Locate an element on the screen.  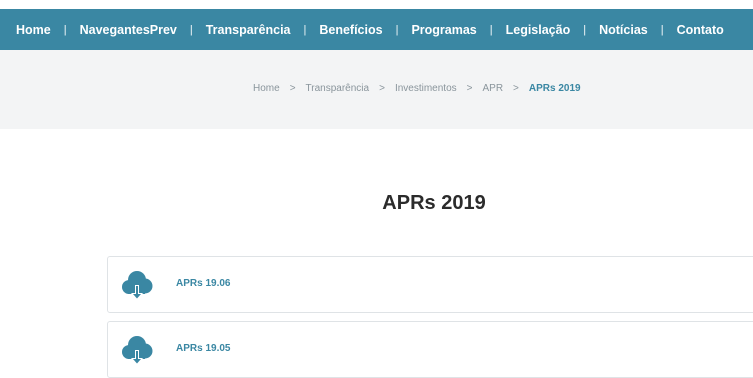
nav-item-programas: Programas is located at coordinates (443, 30).